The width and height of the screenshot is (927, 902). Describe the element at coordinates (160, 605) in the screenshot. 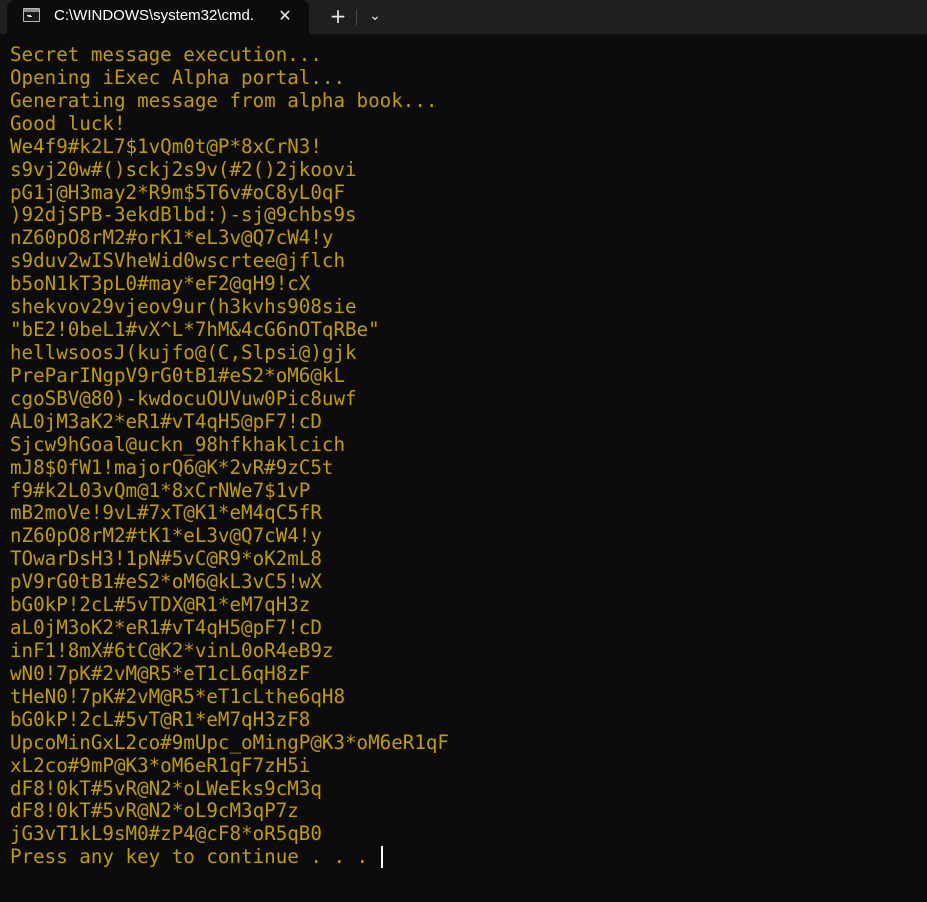

I see `terminal-line: bG0kP!2cL#5vTDX@R1*eM7qH3z` at that location.